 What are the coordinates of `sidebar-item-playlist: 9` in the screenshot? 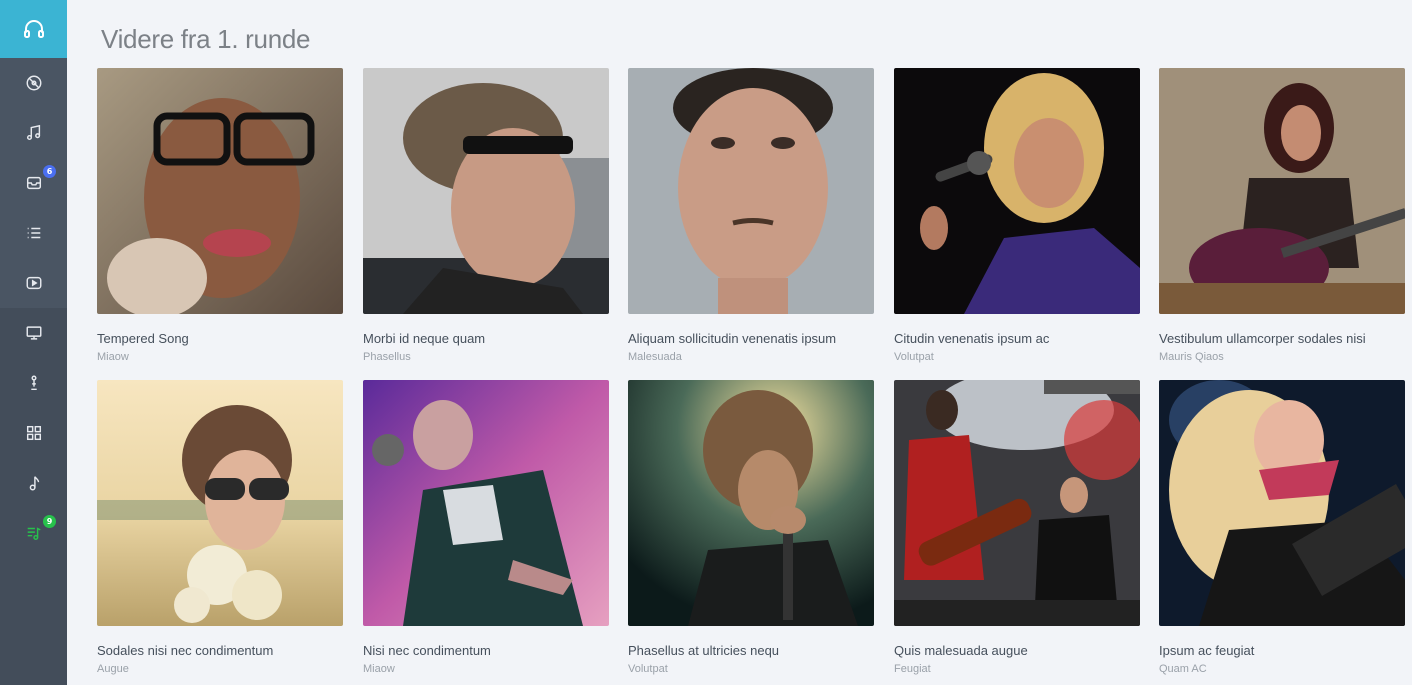 It's located at (33, 533).